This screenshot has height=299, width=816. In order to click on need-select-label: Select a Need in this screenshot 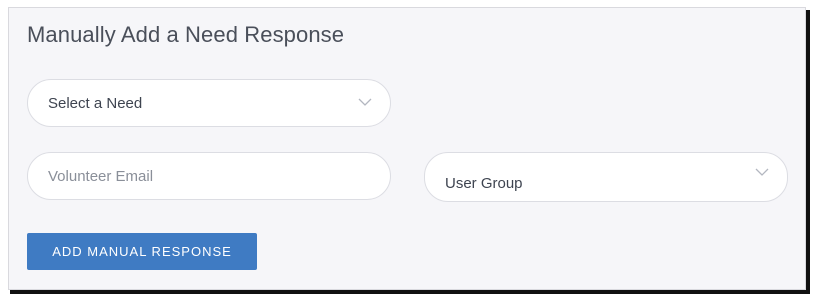, I will do `click(95, 103)`.